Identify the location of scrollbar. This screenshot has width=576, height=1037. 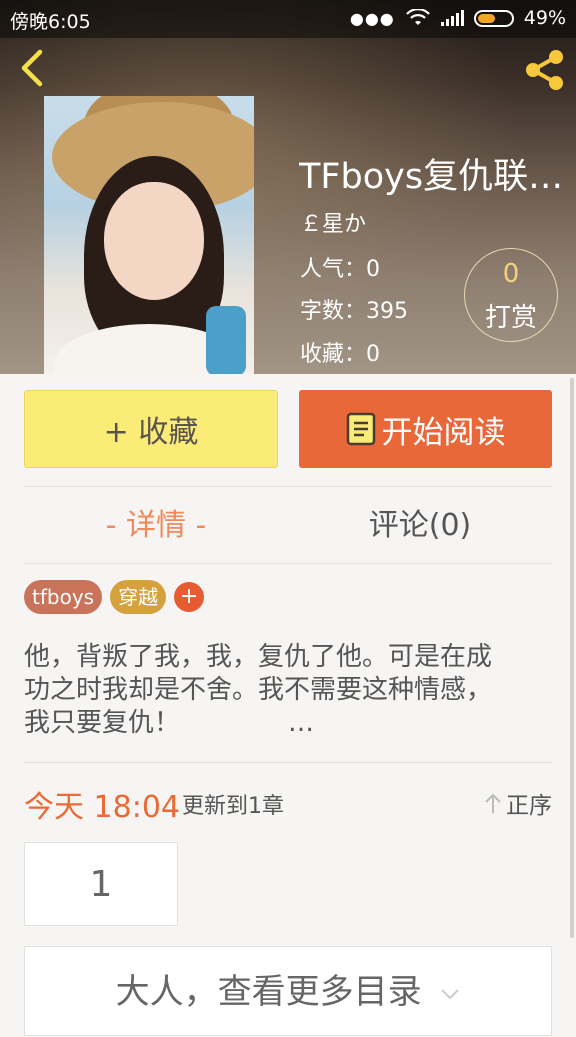
(572, 658).